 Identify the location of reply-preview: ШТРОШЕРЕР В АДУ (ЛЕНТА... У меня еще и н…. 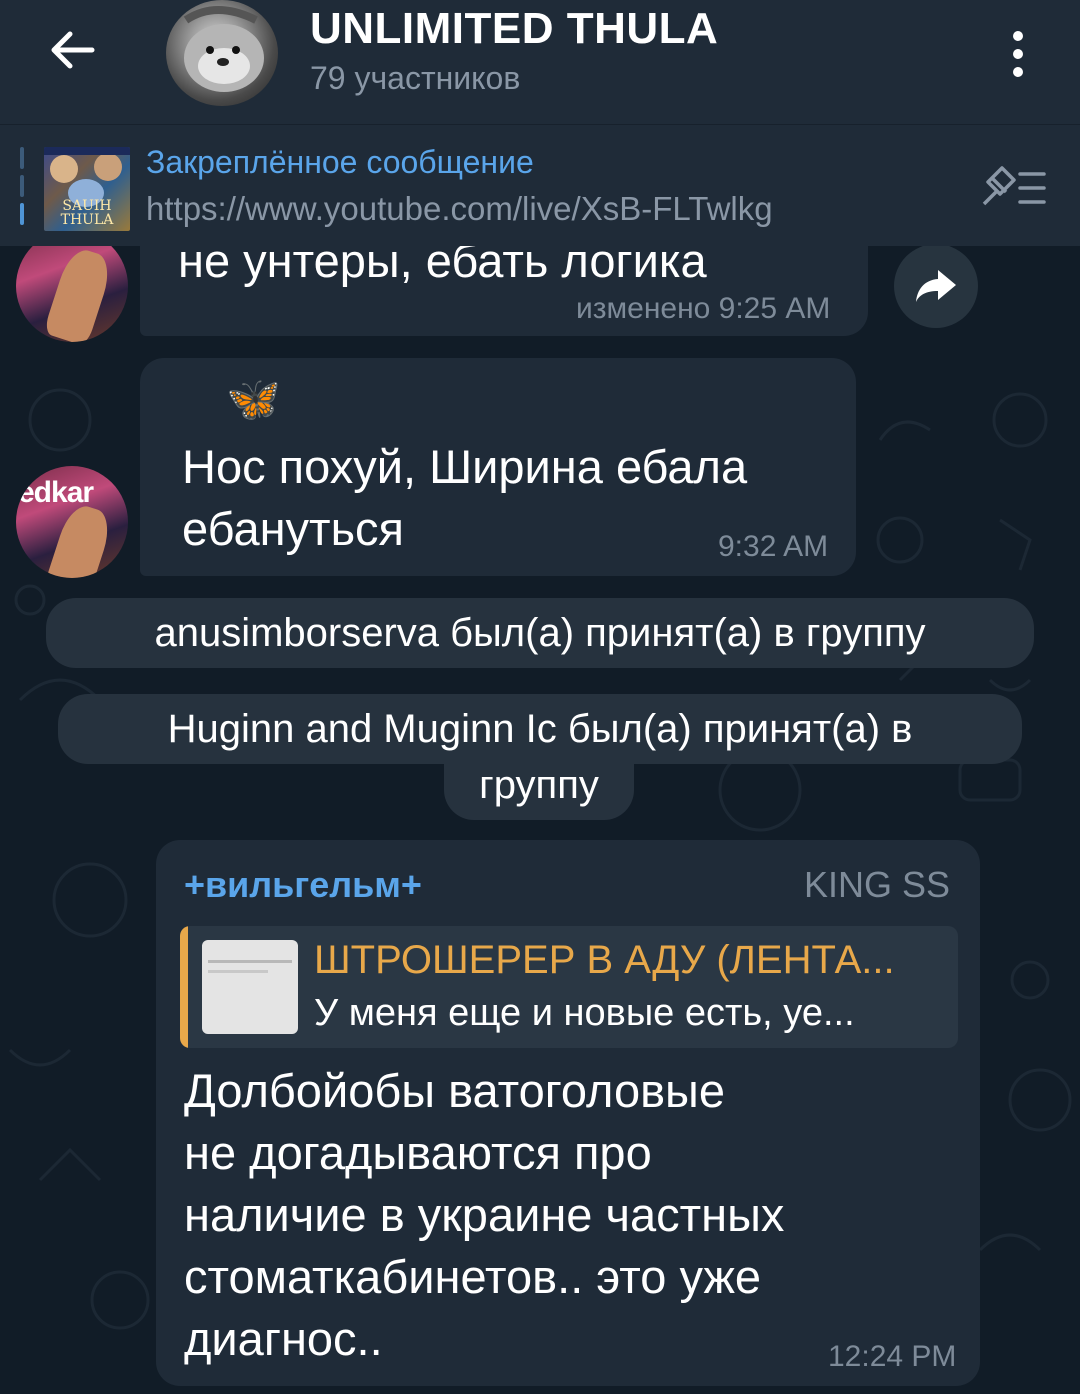
(569, 987).